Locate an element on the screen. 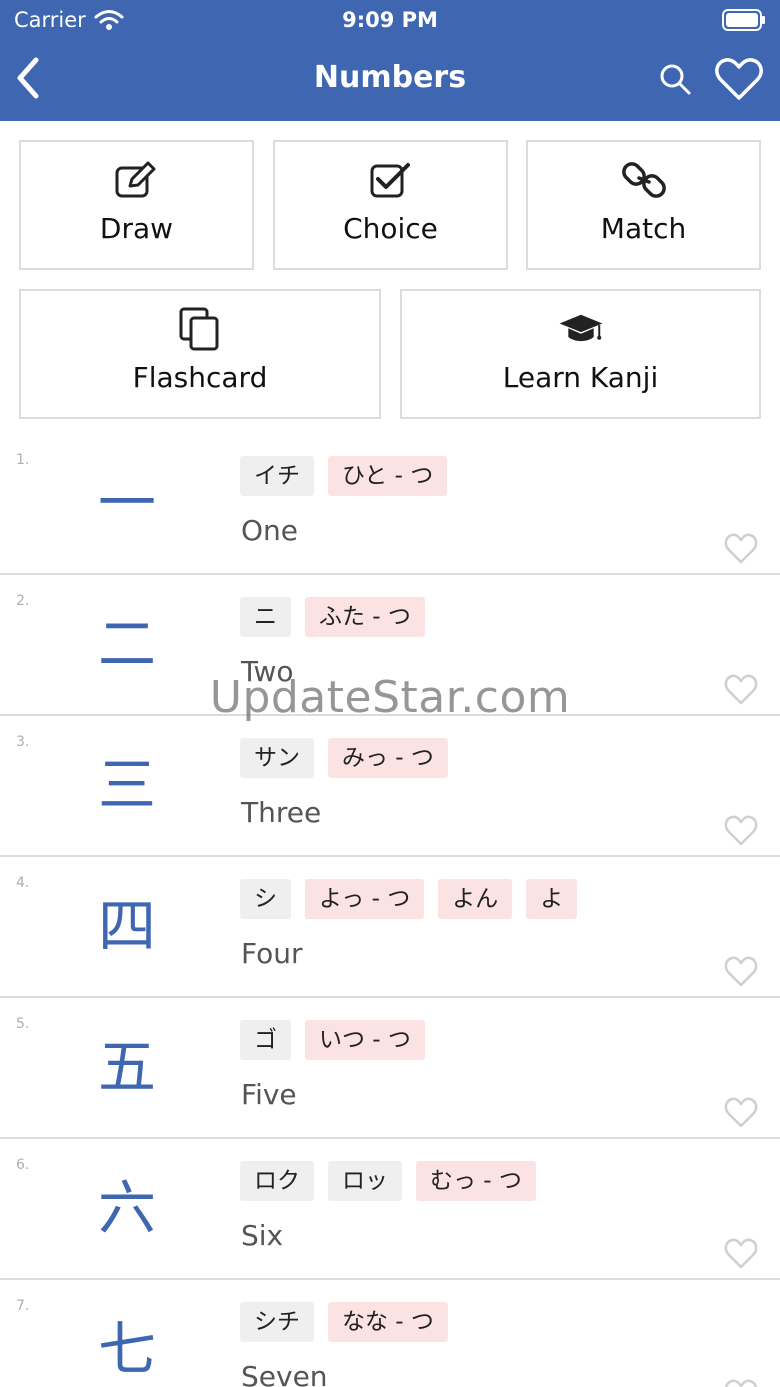 The height and width of the screenshot is (1387, 780). meaning: Four is located at coordinates (272, 953).